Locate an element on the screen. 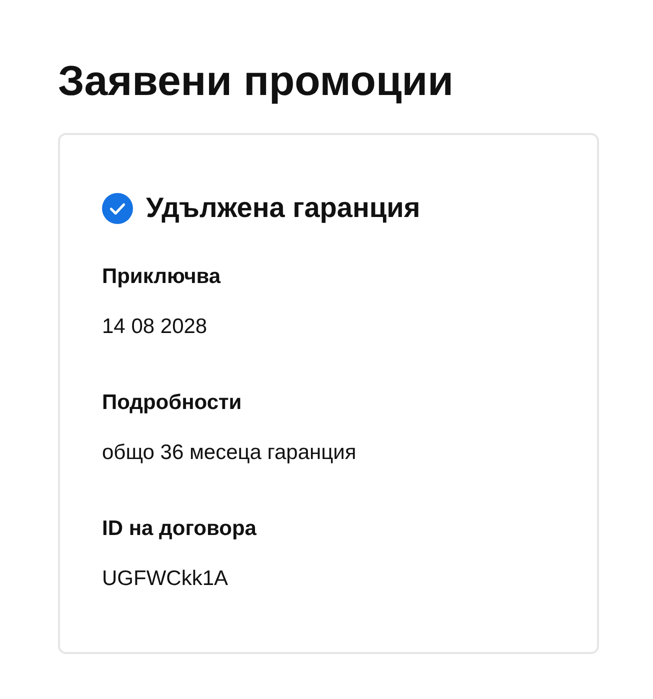 The width and height of the screenshot is (653, 699). field-value: 14 08 2028 is located at coordinates (155, 327).